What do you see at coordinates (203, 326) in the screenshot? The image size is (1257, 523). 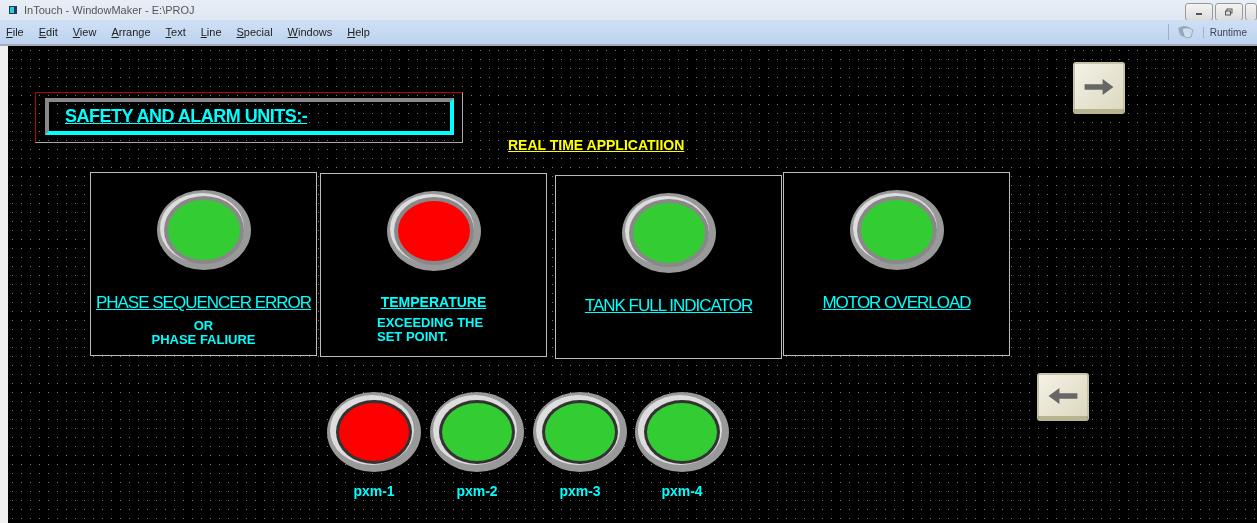 I see `alarm-note: OR` at bounding box center [203, 326].